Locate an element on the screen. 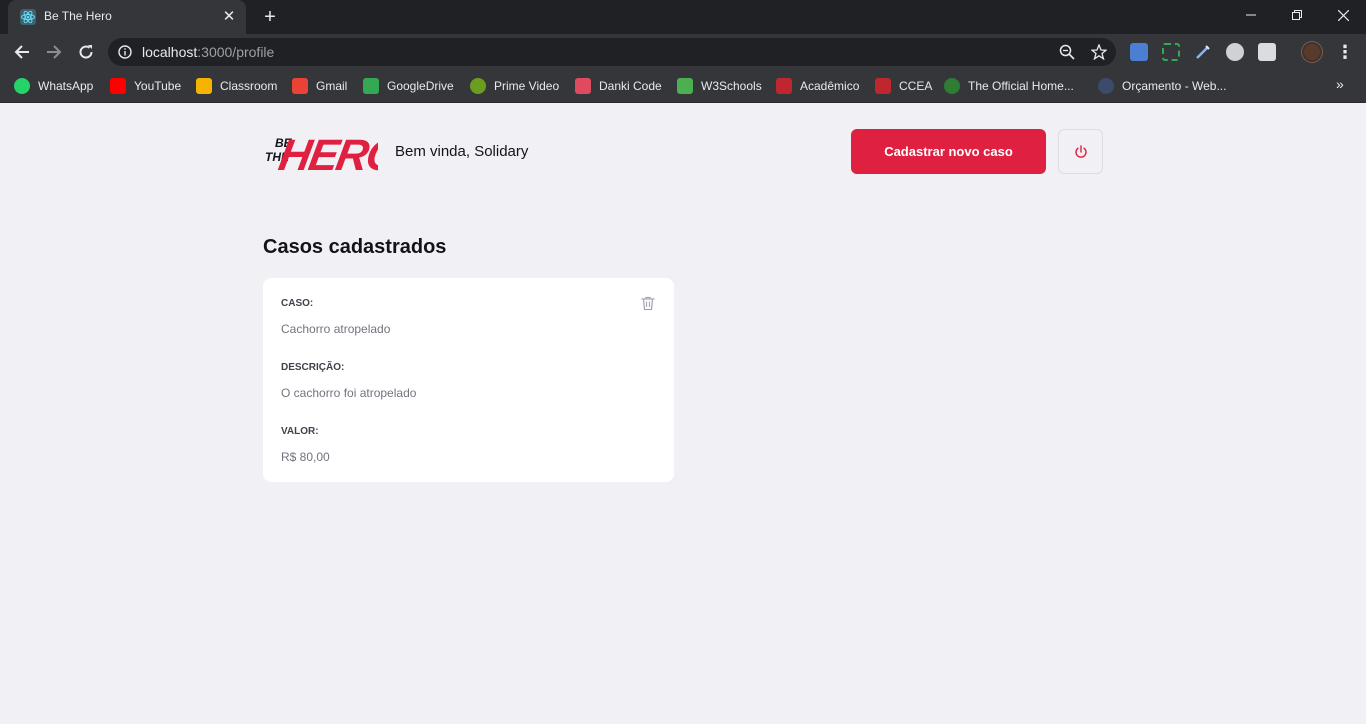  back-icon is located at coordinates (22, 52).